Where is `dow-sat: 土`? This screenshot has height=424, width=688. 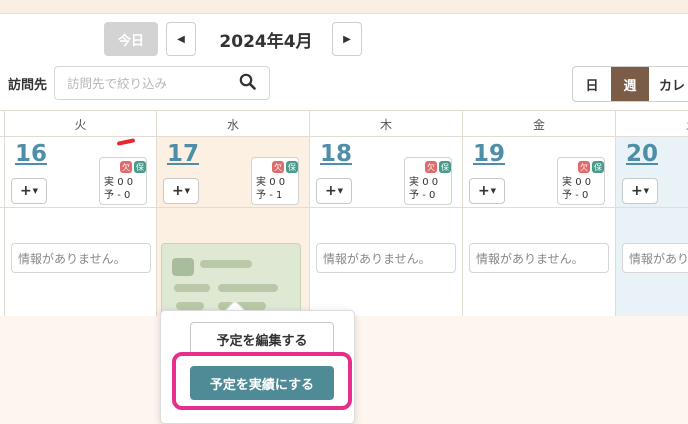
dow-sat: 土 is located at coordinates (651, 124).